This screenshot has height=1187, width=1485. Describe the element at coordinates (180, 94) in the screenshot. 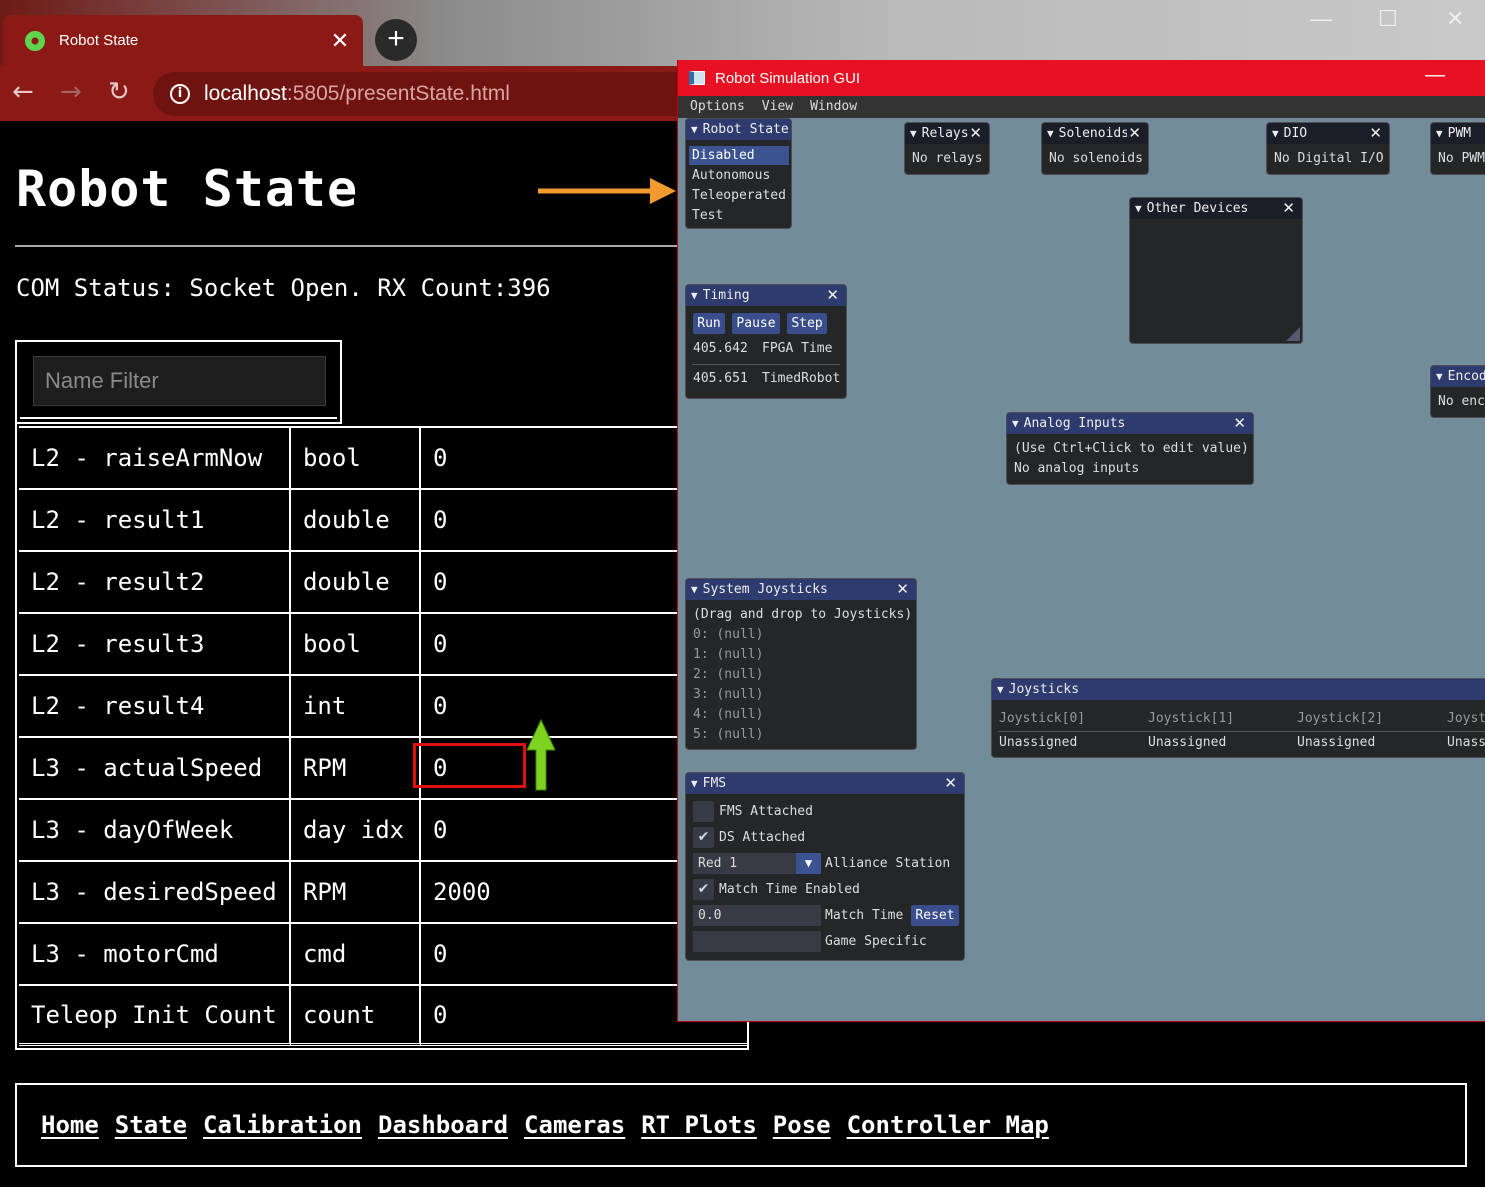

I see `info-icon: i` at that location.